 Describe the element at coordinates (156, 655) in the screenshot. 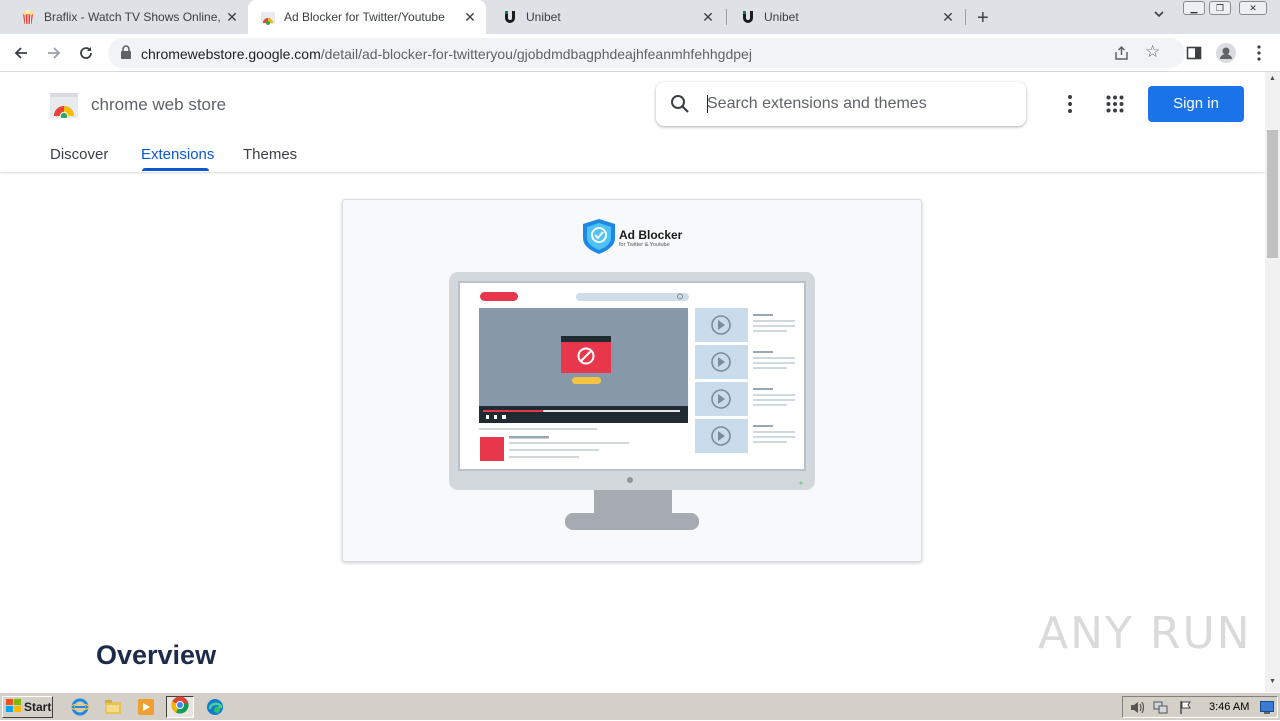

I see `overview-heading: Overview` at that location.